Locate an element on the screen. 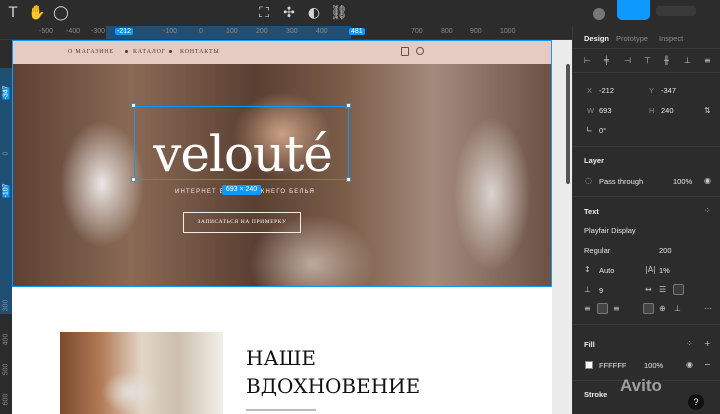 Image resolution: width=720 pixels, height=414 pixels. align-top-icon: ⊤ is located at coordinates (647, 60).